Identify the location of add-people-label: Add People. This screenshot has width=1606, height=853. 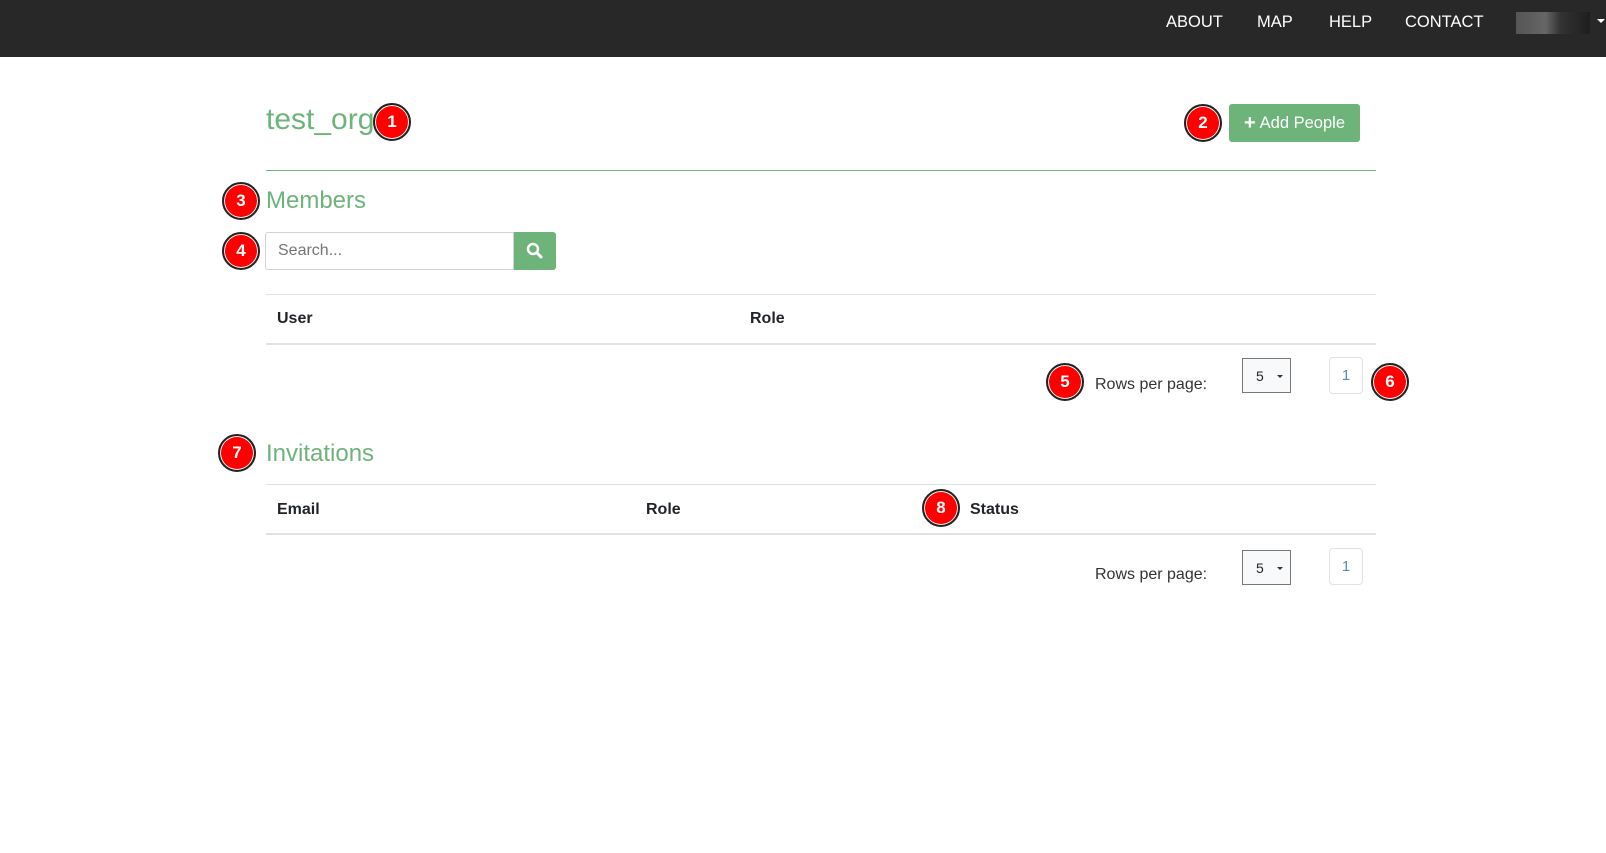
(1302, 122).